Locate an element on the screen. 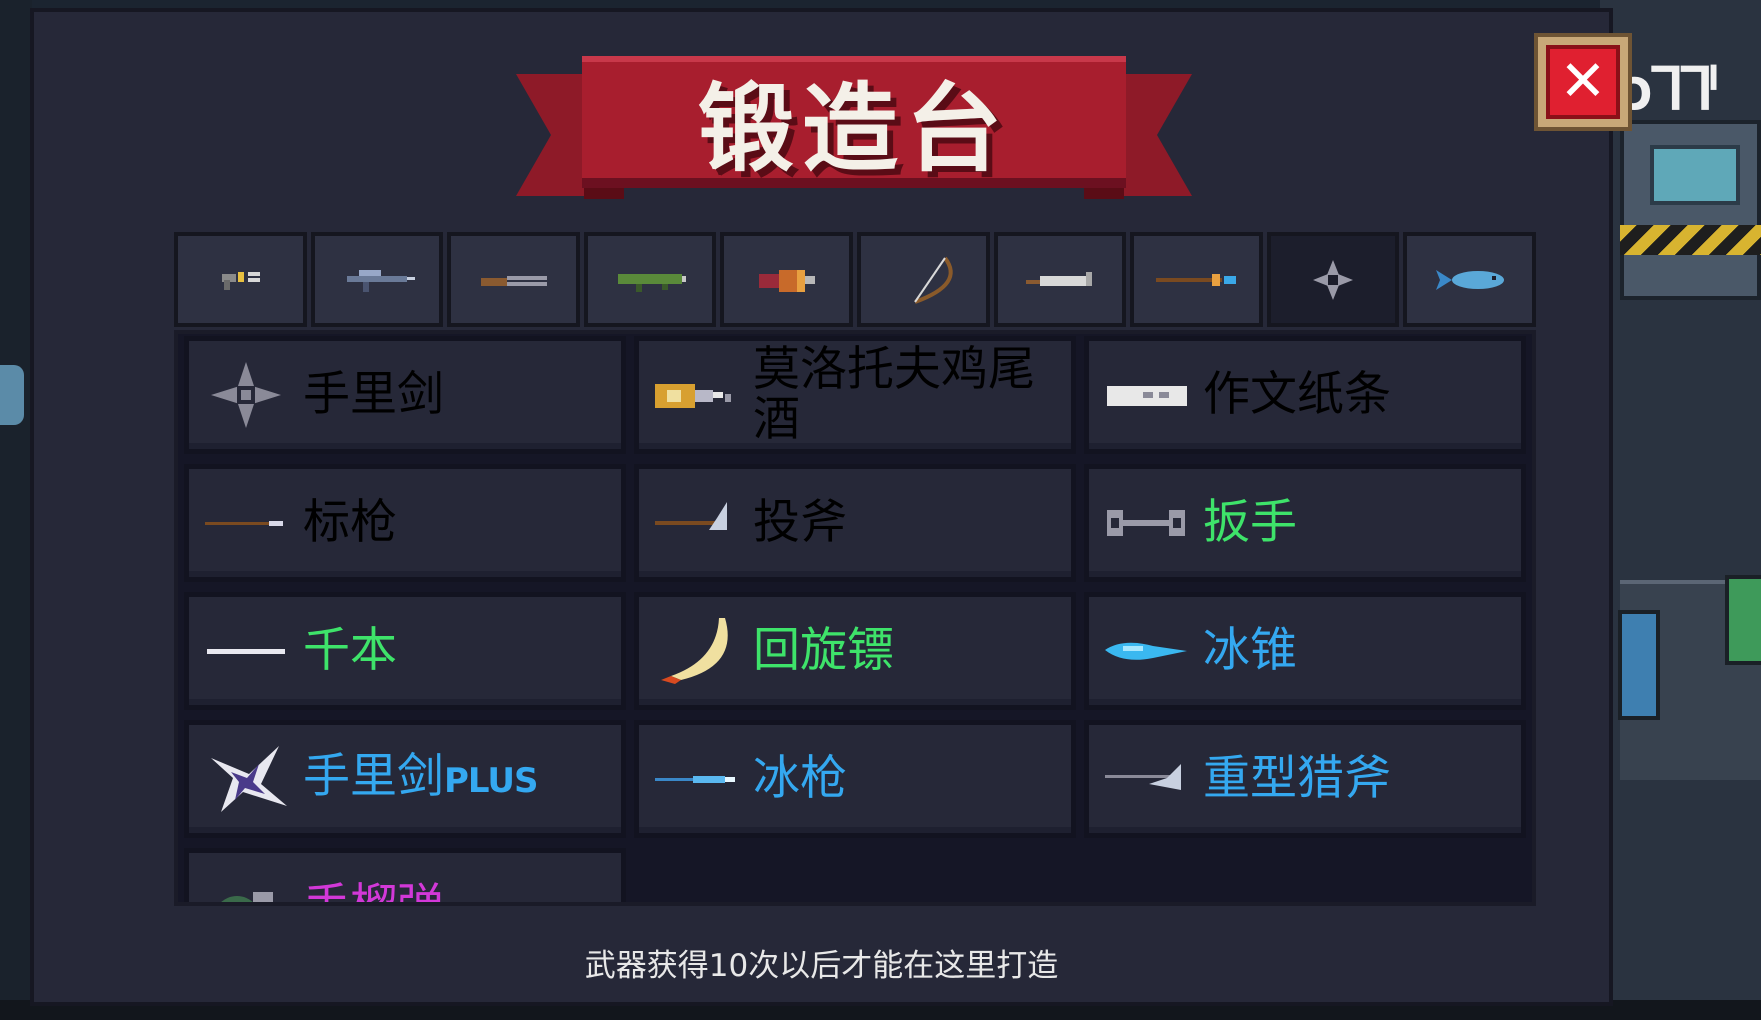  ice-spear-icon is located at coordinates (695, 779).